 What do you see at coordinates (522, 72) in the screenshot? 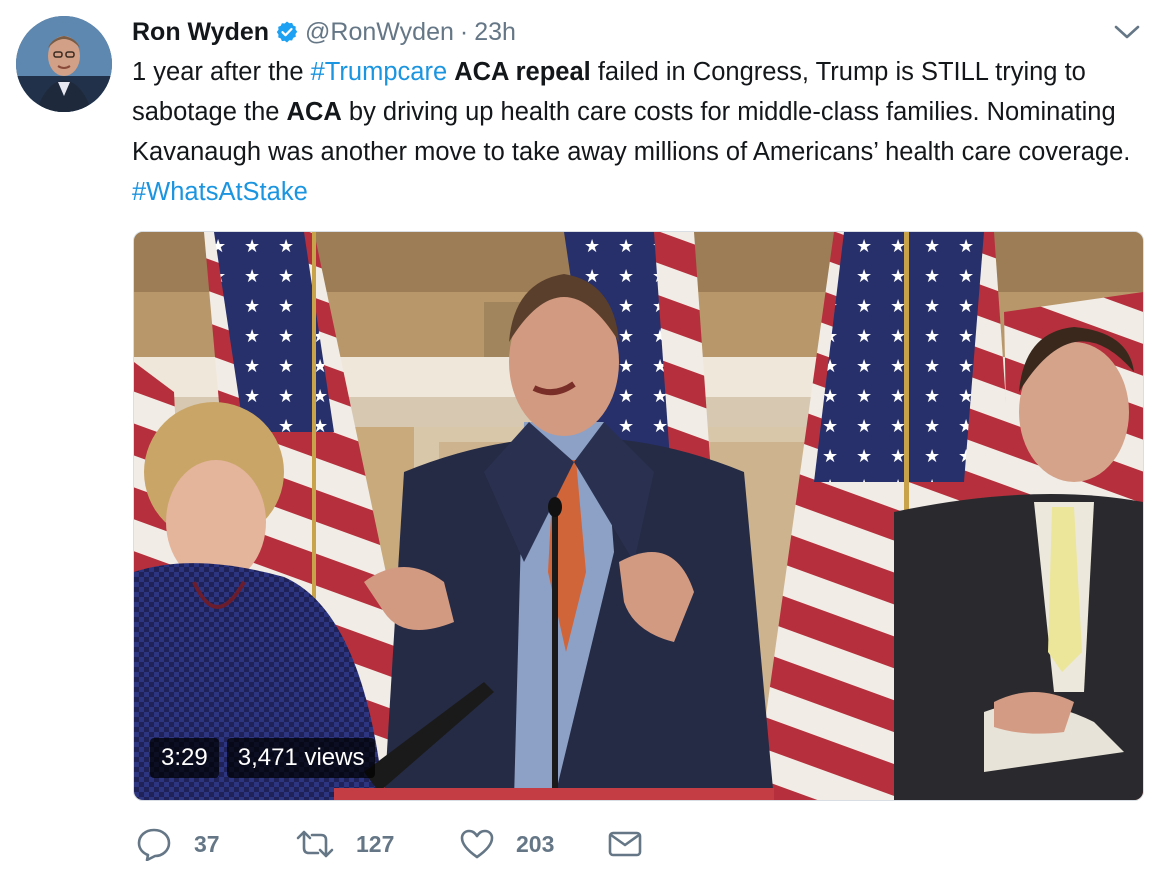
I see `bold-text: ACA repeal` at bounding box center [522, 72].